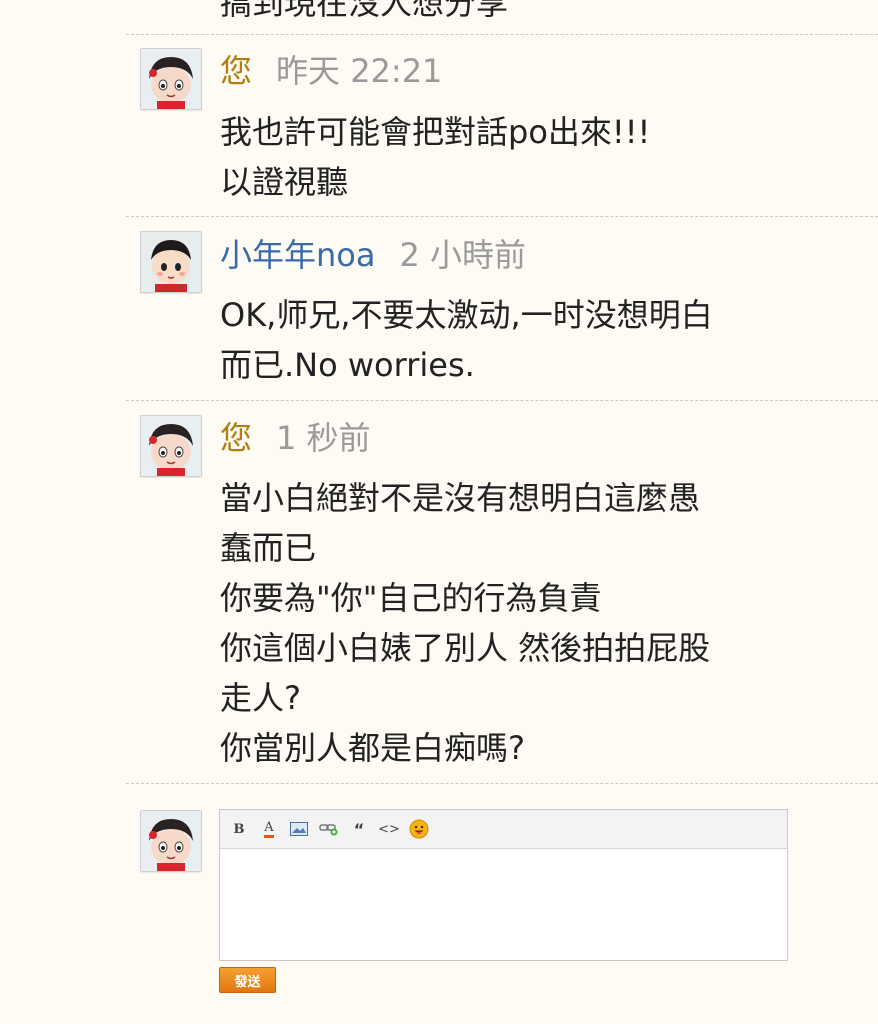  I want to click on code-icon: <>, so click(389, 829).